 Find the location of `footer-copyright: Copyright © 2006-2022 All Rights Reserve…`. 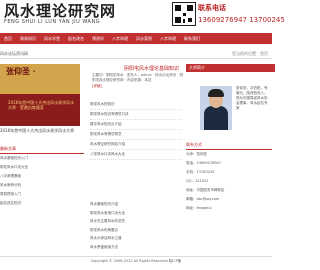

footer-copyright: Copyright © 2006-2022 All Rights Reserve… is located at coordinates (136, 261).